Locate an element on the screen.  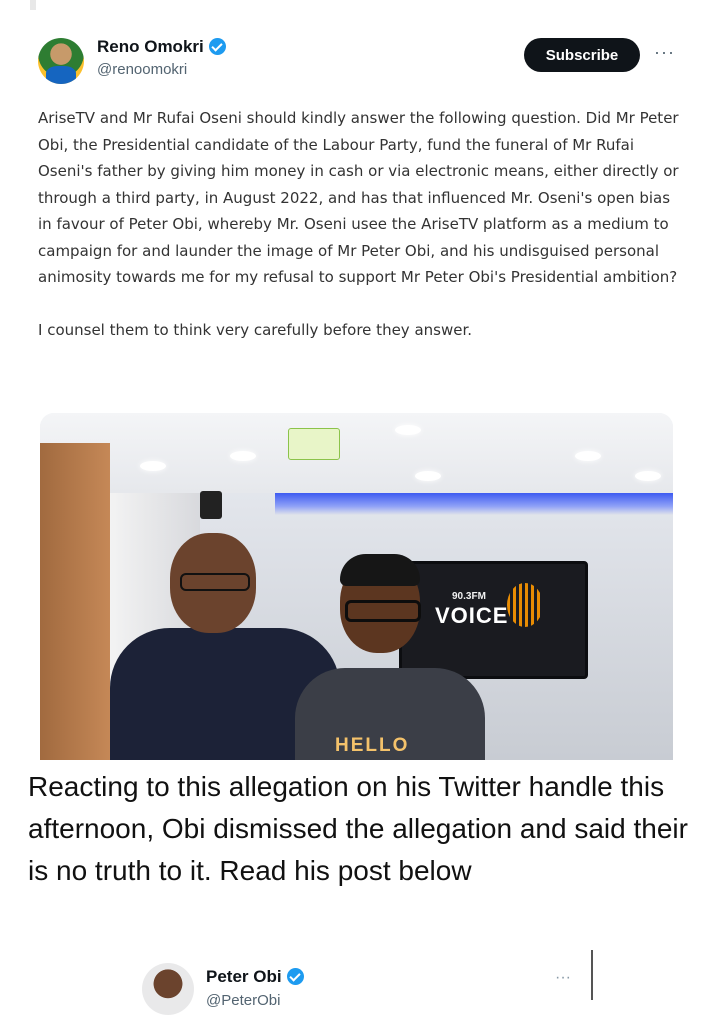
security-camera is located at coordinates (211, 505).